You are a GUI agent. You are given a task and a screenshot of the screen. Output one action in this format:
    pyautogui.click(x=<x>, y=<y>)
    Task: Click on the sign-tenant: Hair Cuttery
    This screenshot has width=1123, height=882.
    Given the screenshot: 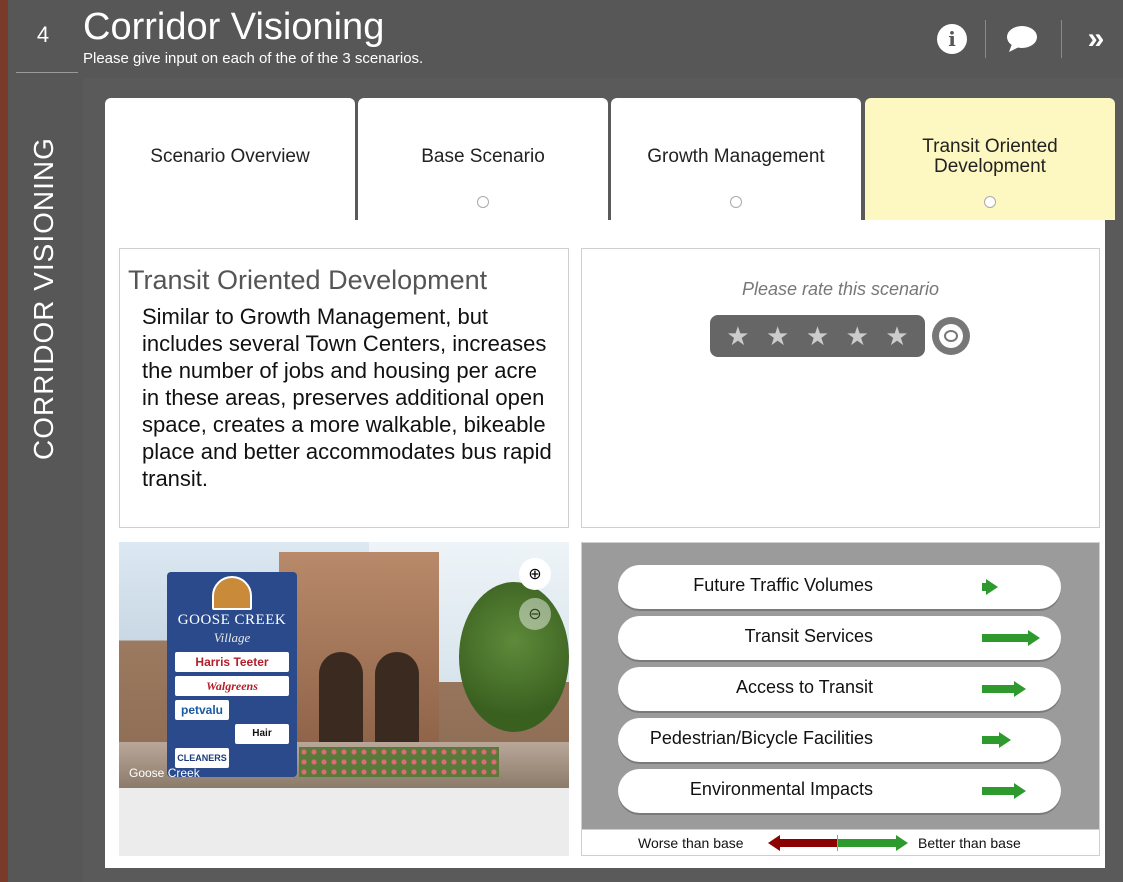 What is the action you would take?
    pyautogui.click(x=262, y=734)
    